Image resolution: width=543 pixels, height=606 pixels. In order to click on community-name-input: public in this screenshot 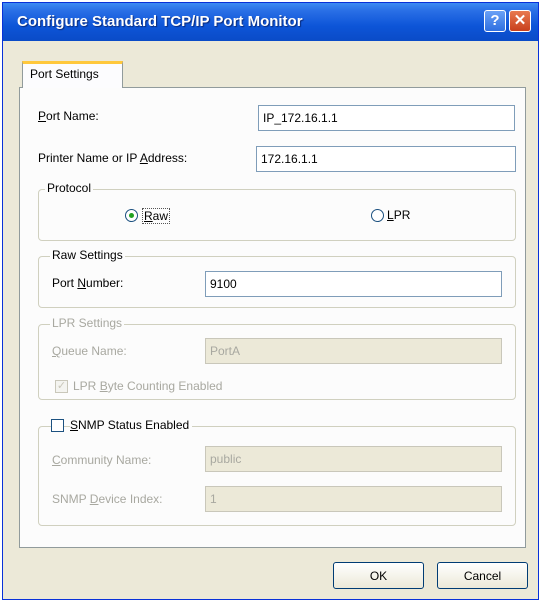, I will do `click(353, 459)`.